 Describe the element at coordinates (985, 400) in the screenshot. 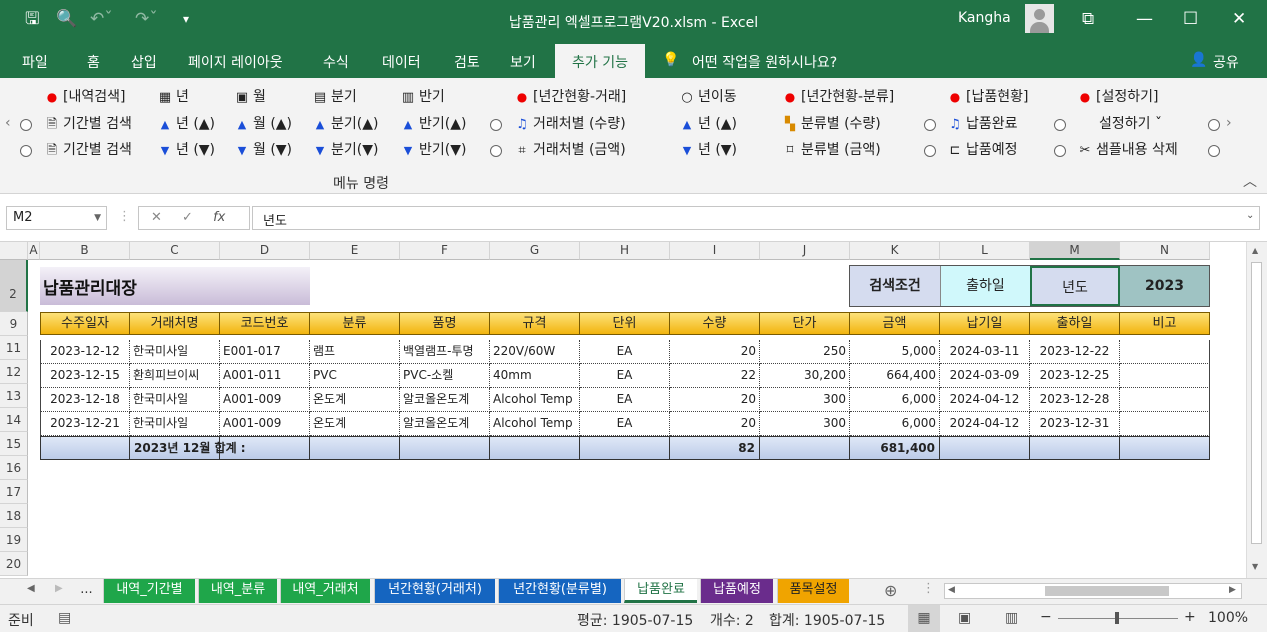

I see `table-cell: 2024-04-12` at that location.